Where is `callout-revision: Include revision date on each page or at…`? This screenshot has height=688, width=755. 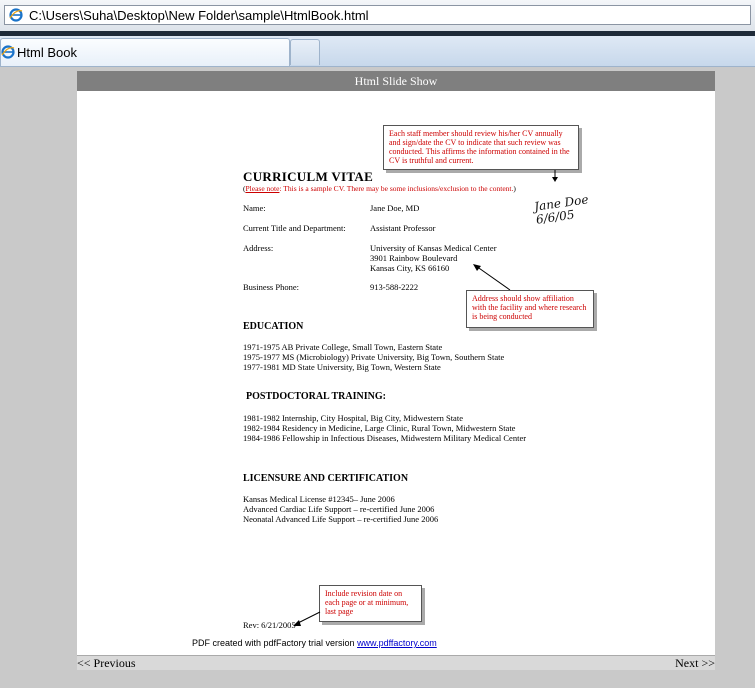 callout-revision: Include revision date on each page or at… is located at coordinates (370, 603).